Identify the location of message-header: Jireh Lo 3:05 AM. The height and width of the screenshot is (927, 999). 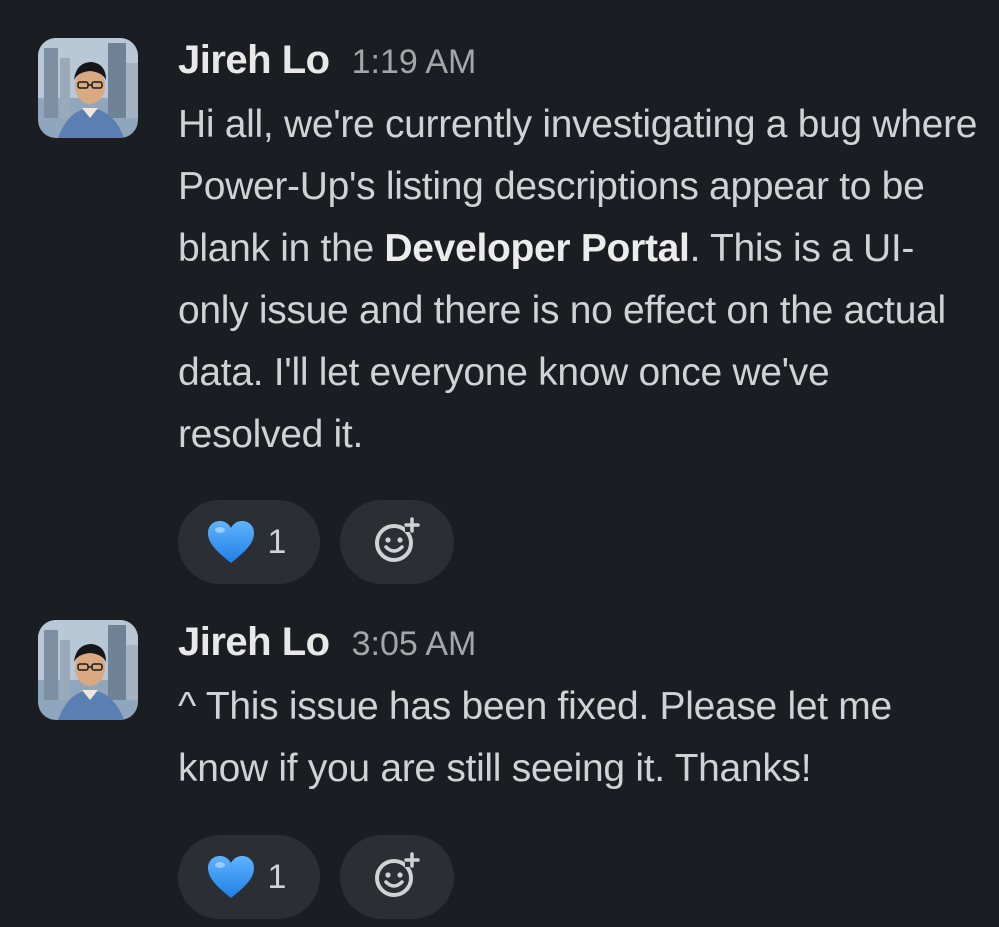
(578, 646).